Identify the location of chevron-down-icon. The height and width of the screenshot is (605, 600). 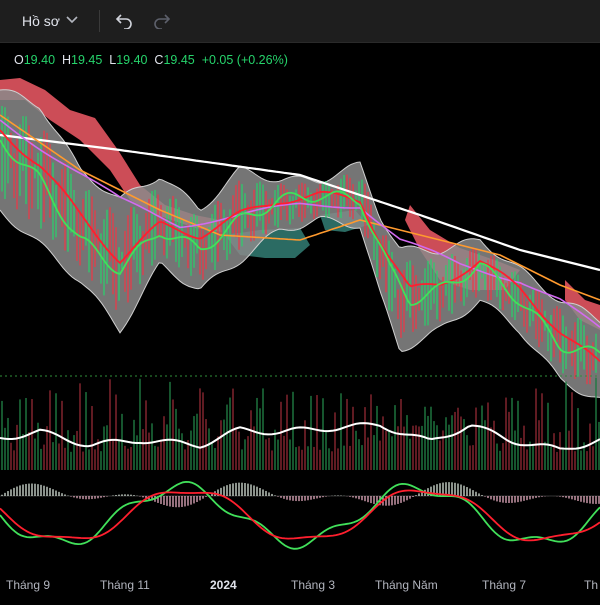
(72, 21).